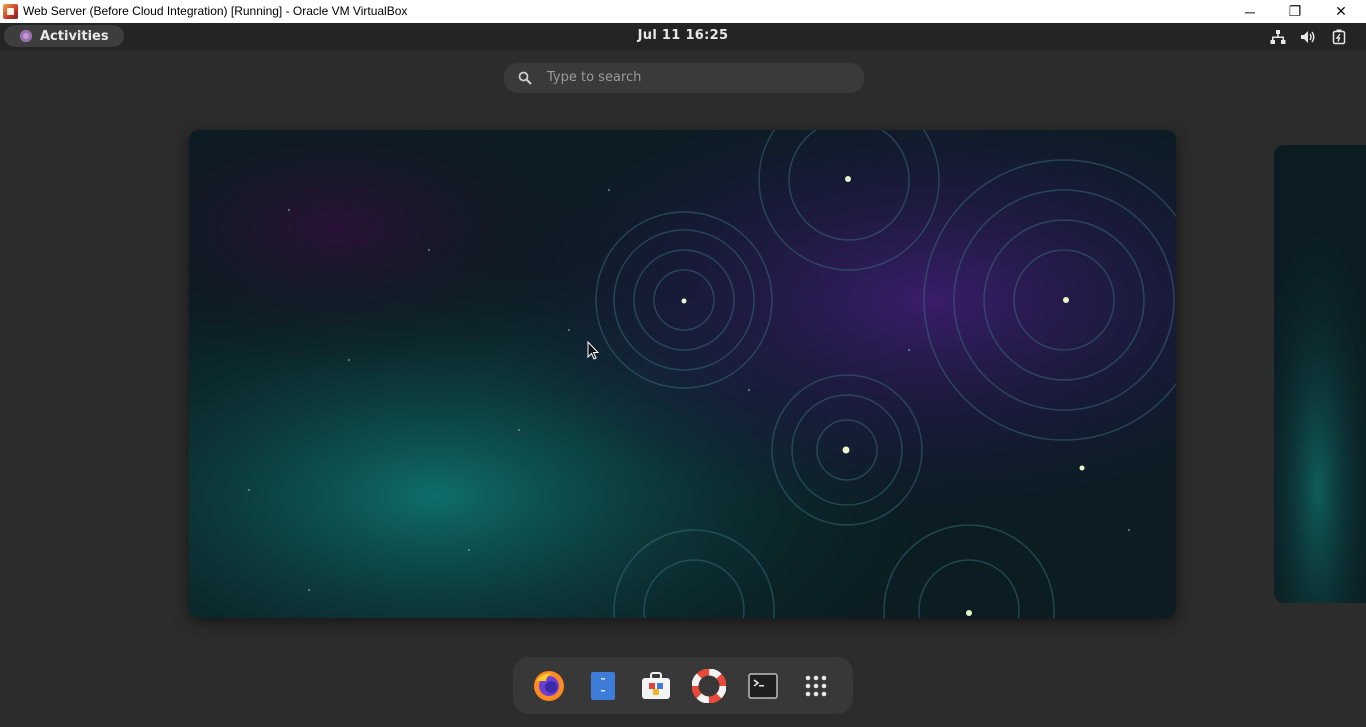 This screenshot has width=1366, height=727. What do you see at coordinates (10, 11) in the screenshot?
I see `virtualbox-icon` at bounding box center [10, 11].